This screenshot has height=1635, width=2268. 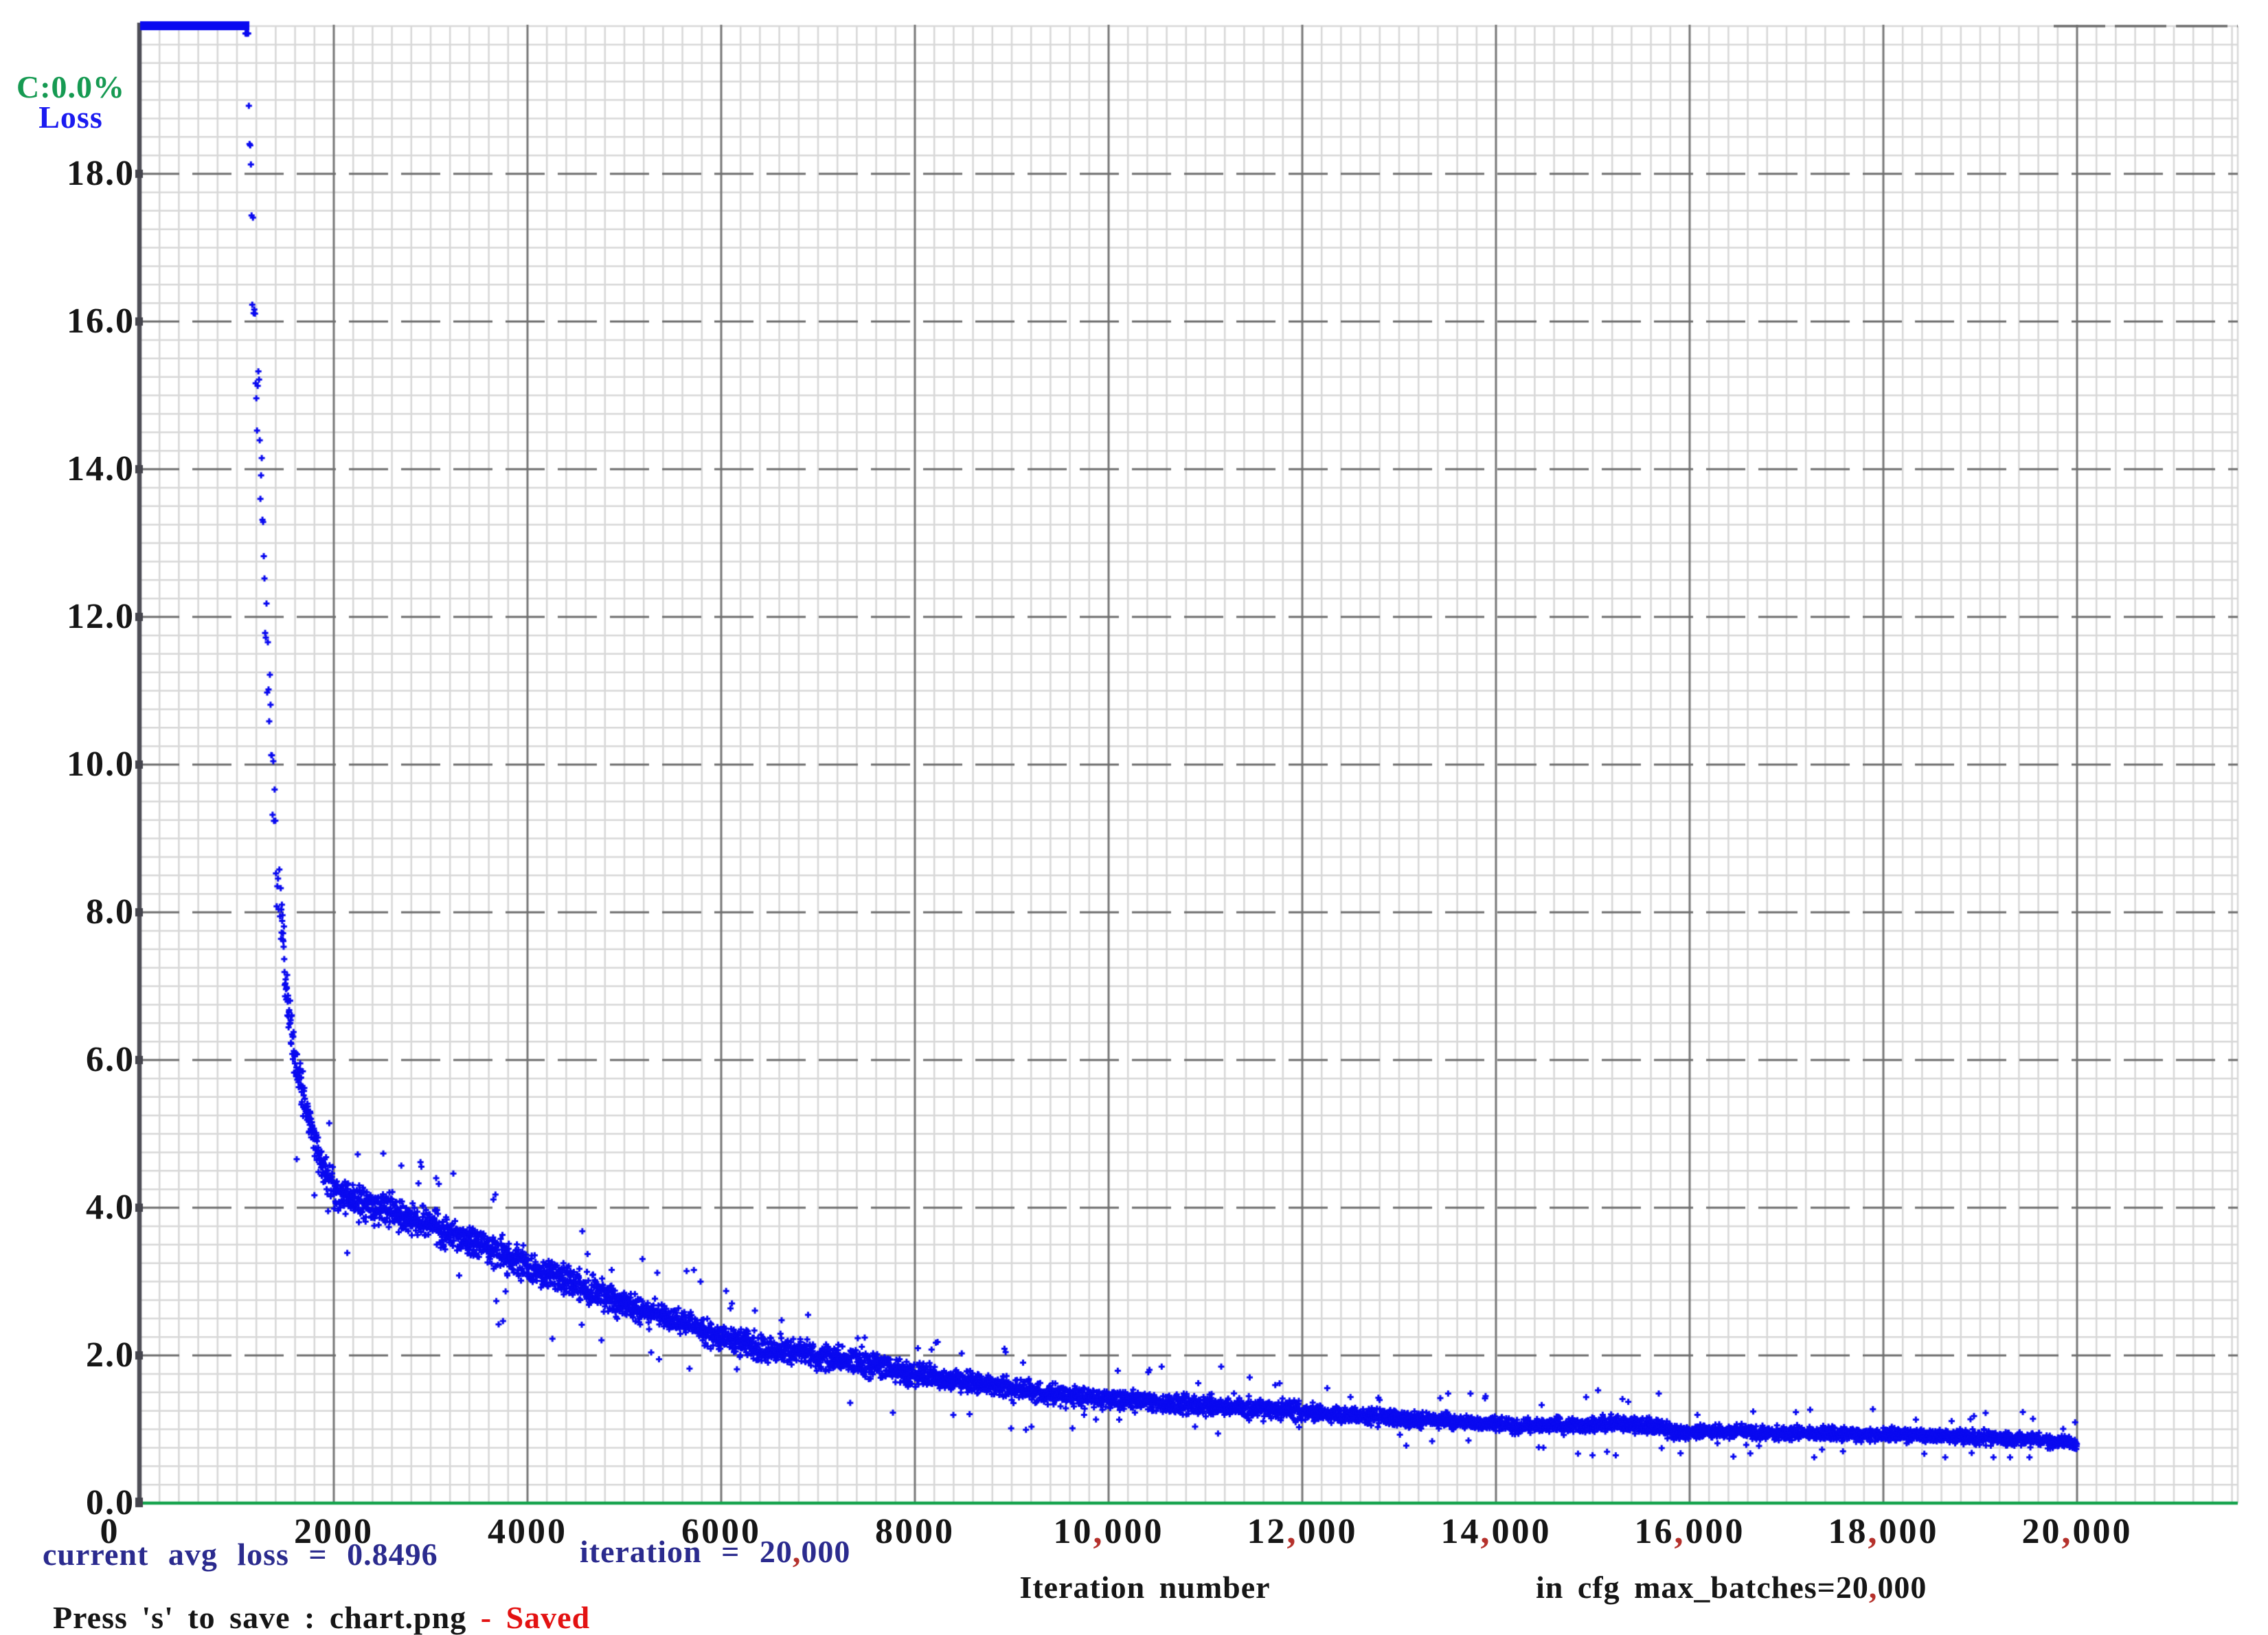 I want to click on y-tick-label: 8.0, so click(x=110, y=912).